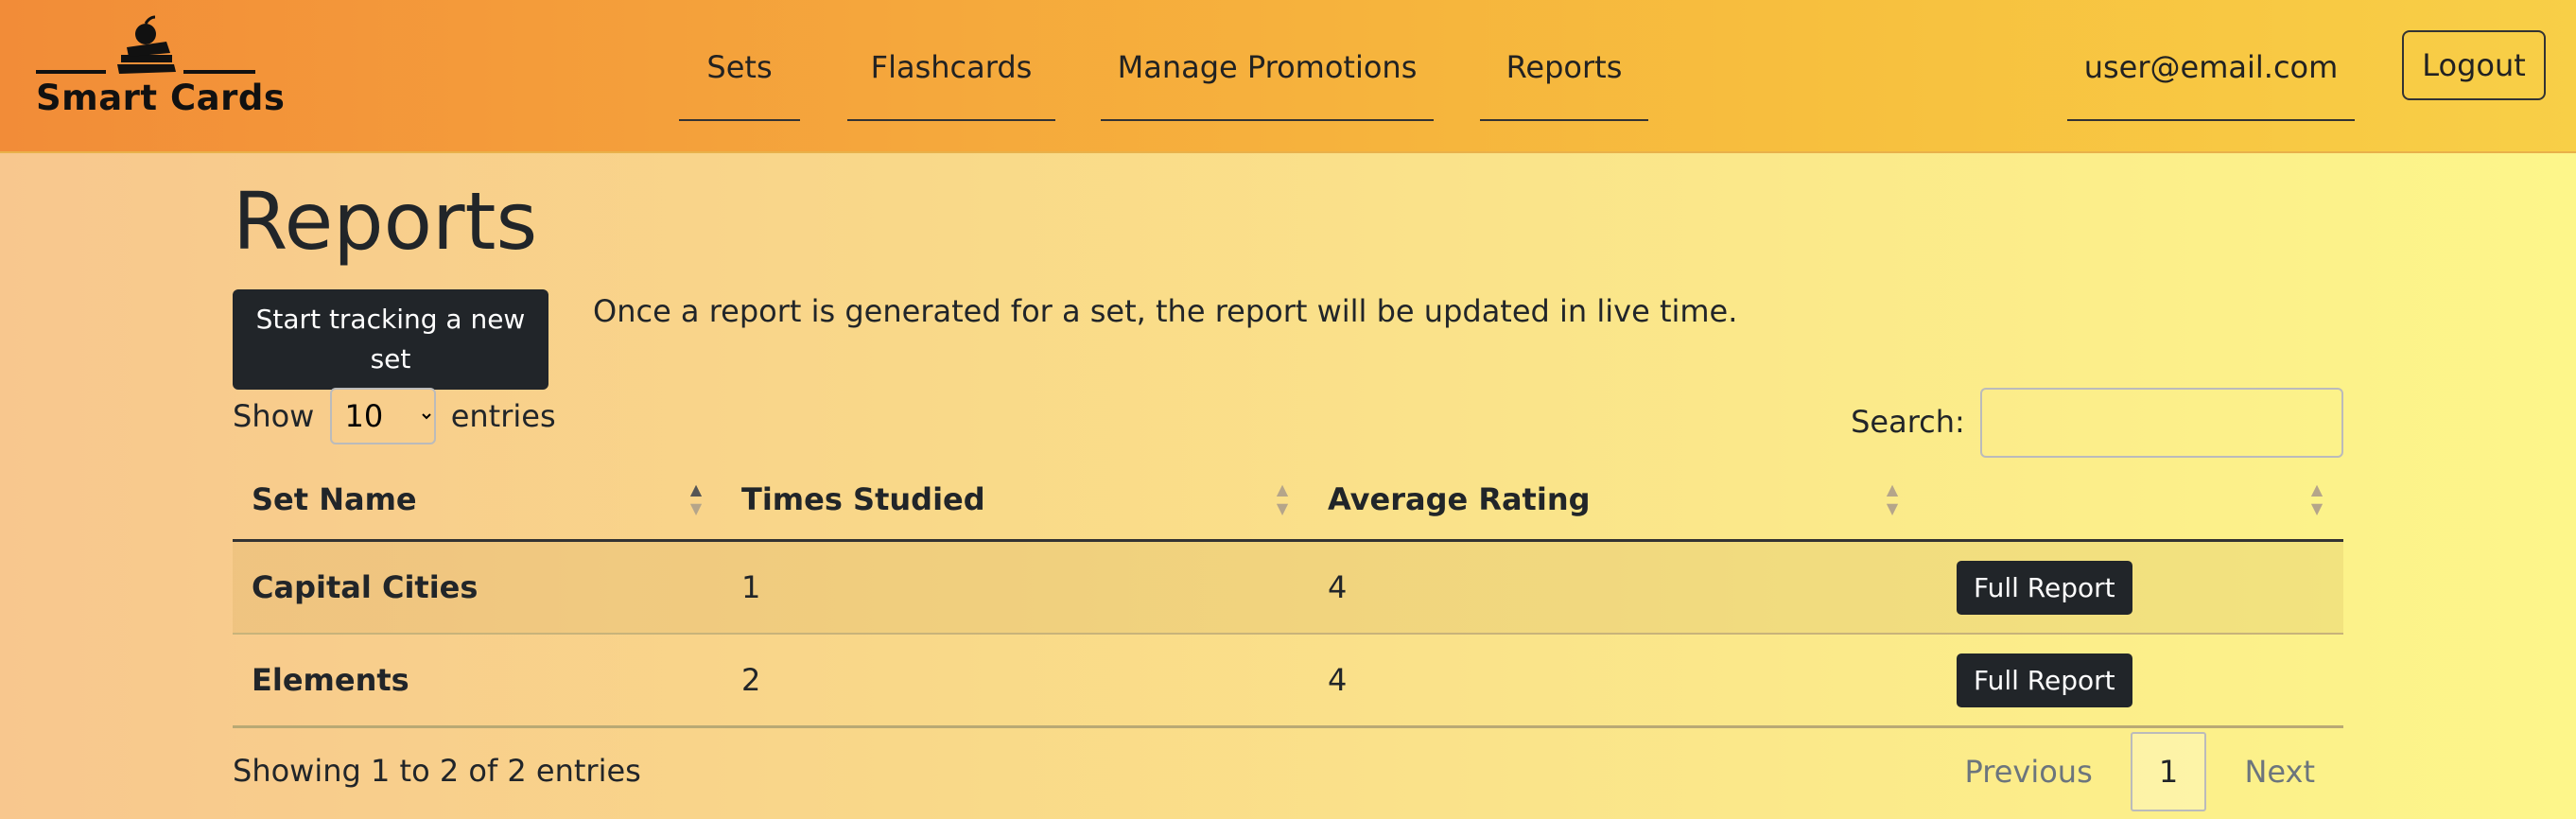 This screenshot has width=2576, height=819. What do you see at coordinates (503, 416) in the screenshot?
I see `entries-label: entries` at bounding box center [503, 416].